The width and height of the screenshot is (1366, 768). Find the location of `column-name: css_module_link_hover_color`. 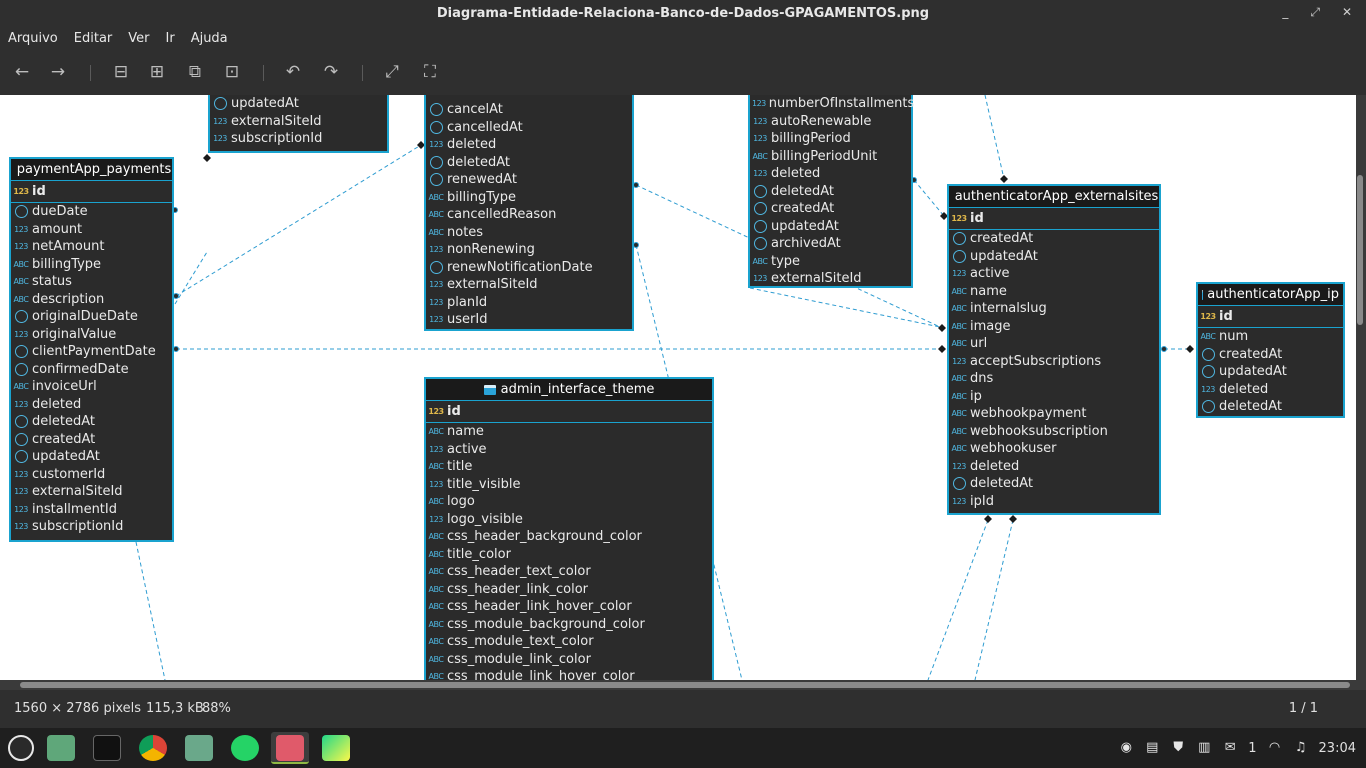

column-name: css_module_link_hover_color is located at coordinates (541, 674).